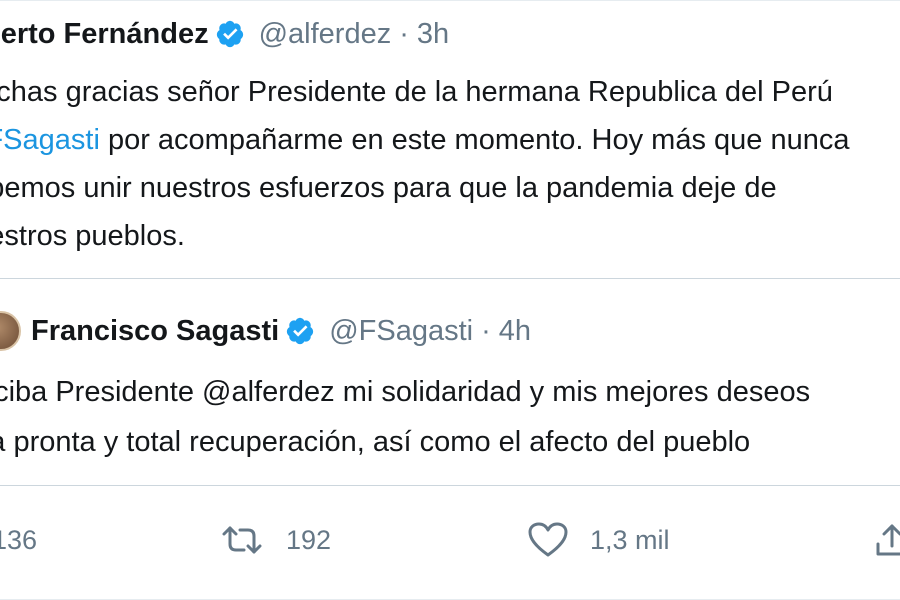  What do you see at coordinates (10, 331) in the screenshot?
I see `avatar` at bounding box center [10, 331].